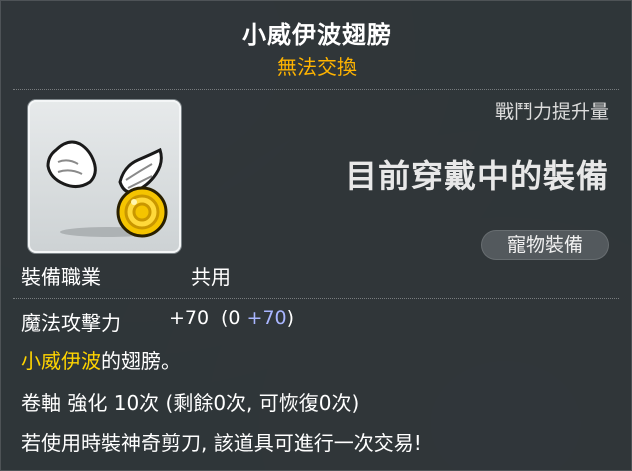 The image size is (632, 471). Describe the element at coordinates (316, 298) in the screenshot. I see `stats-divider` at that location.